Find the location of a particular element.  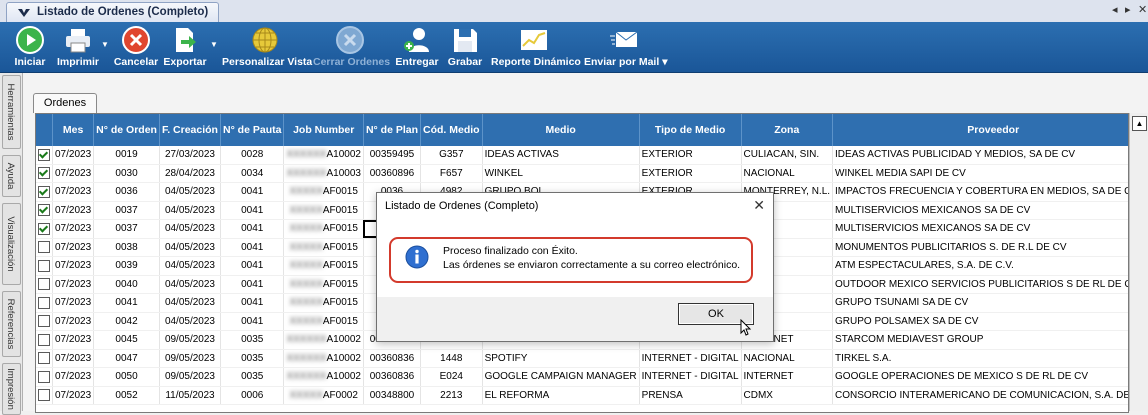

table-cell-orden: 0030 is located at coordinates (126, 173).